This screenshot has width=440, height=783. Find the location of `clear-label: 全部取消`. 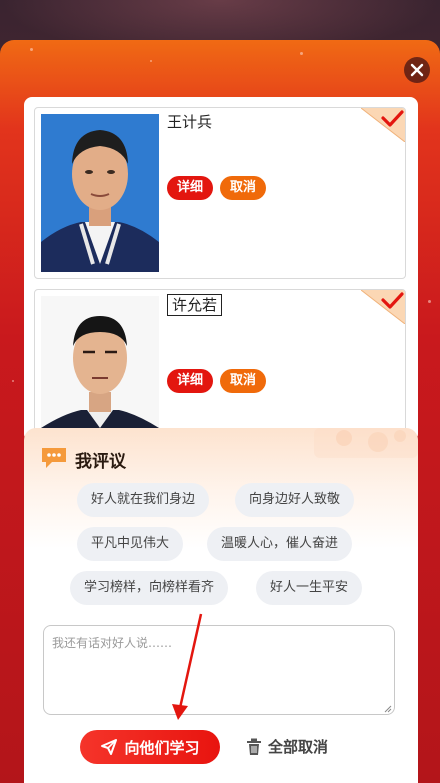

clear-label: 全部取消 is located at coordinates (298, 747).